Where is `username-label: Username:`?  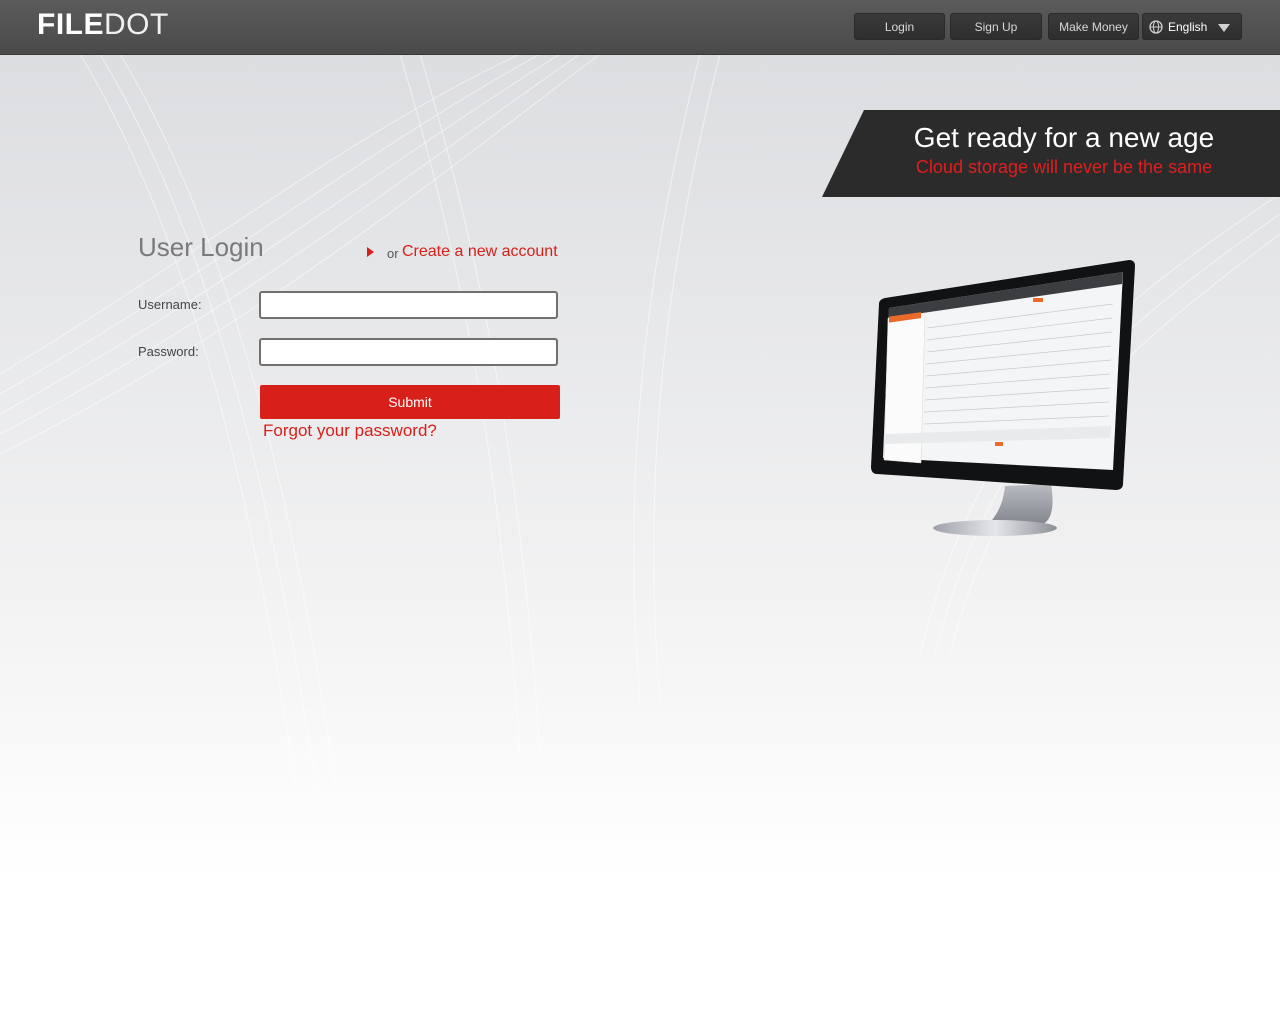 username-label: Username: is located at coordinates (170, 304).